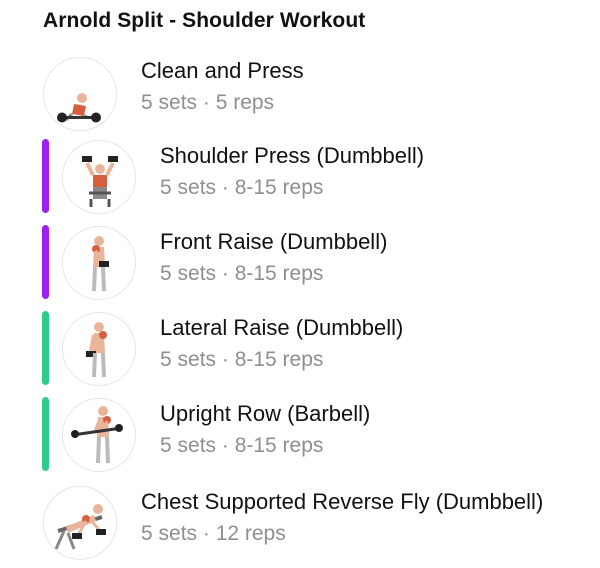 The width and height of the screenshot is (600, 568). What do you see at coordinates (204, 20) in the screenshot?
I see `workout-title: Arnold Split - Shoulder Workout` at bounding box center [204, 20].